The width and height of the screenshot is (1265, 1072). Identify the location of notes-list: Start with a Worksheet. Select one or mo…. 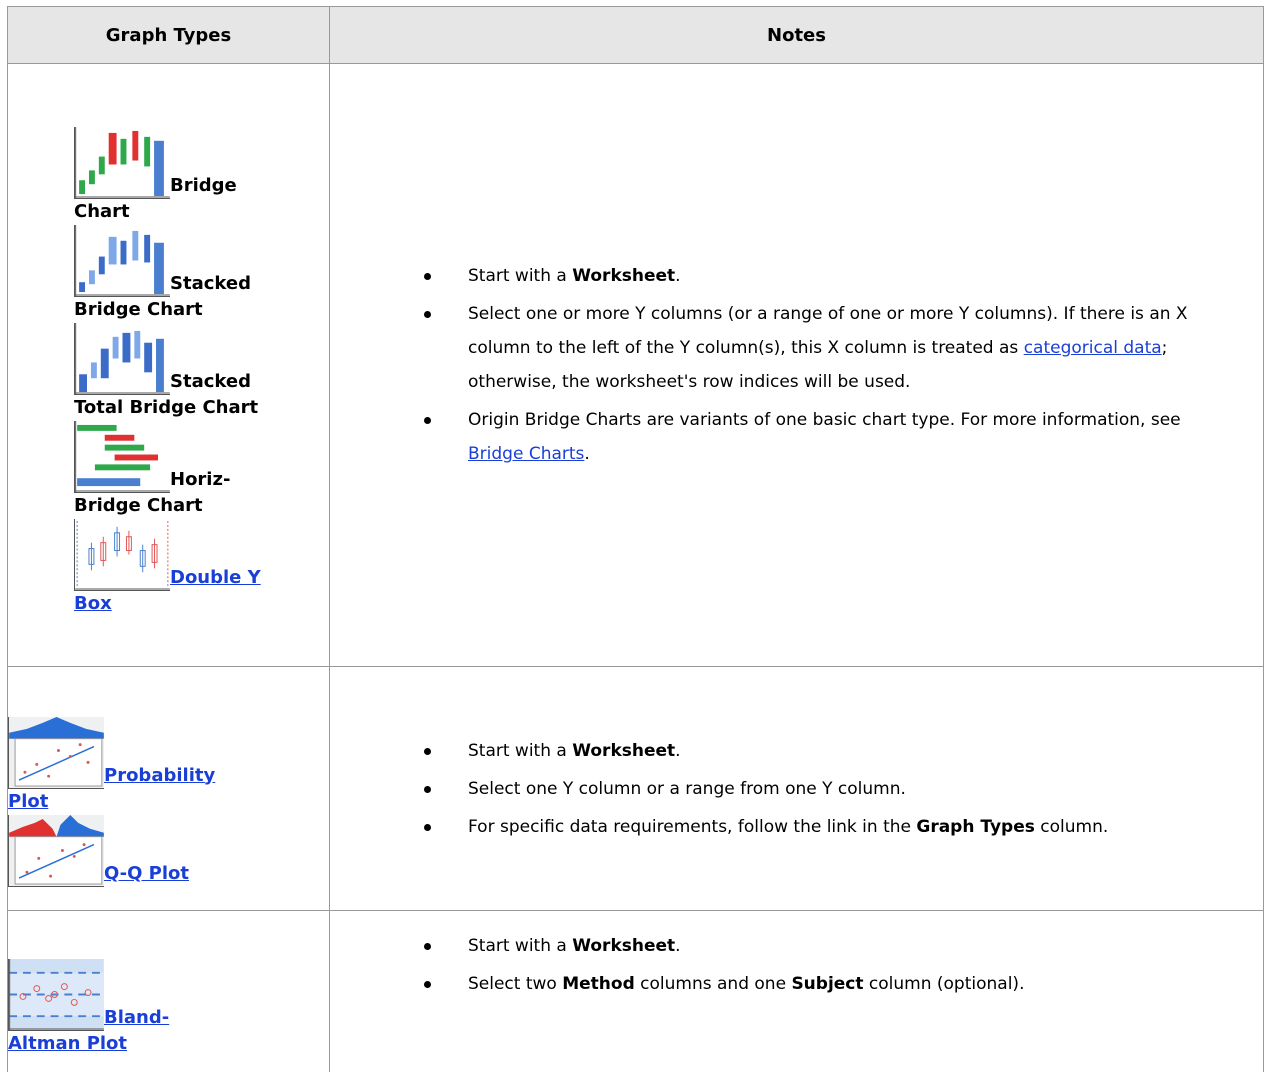
(796, 365).